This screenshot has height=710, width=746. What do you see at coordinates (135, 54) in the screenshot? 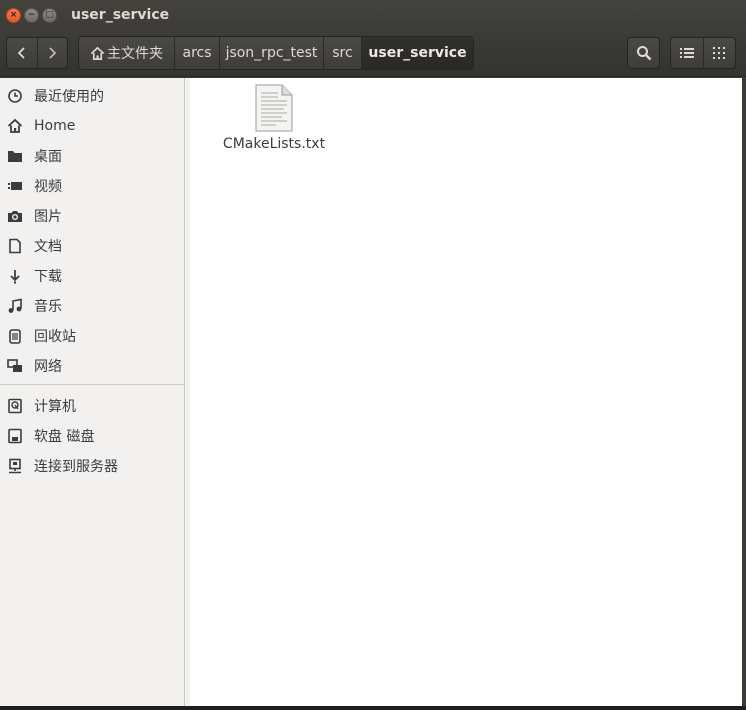
I see `breadcrumb-home-label: 主文件夹` at bounding box center [135, 54].